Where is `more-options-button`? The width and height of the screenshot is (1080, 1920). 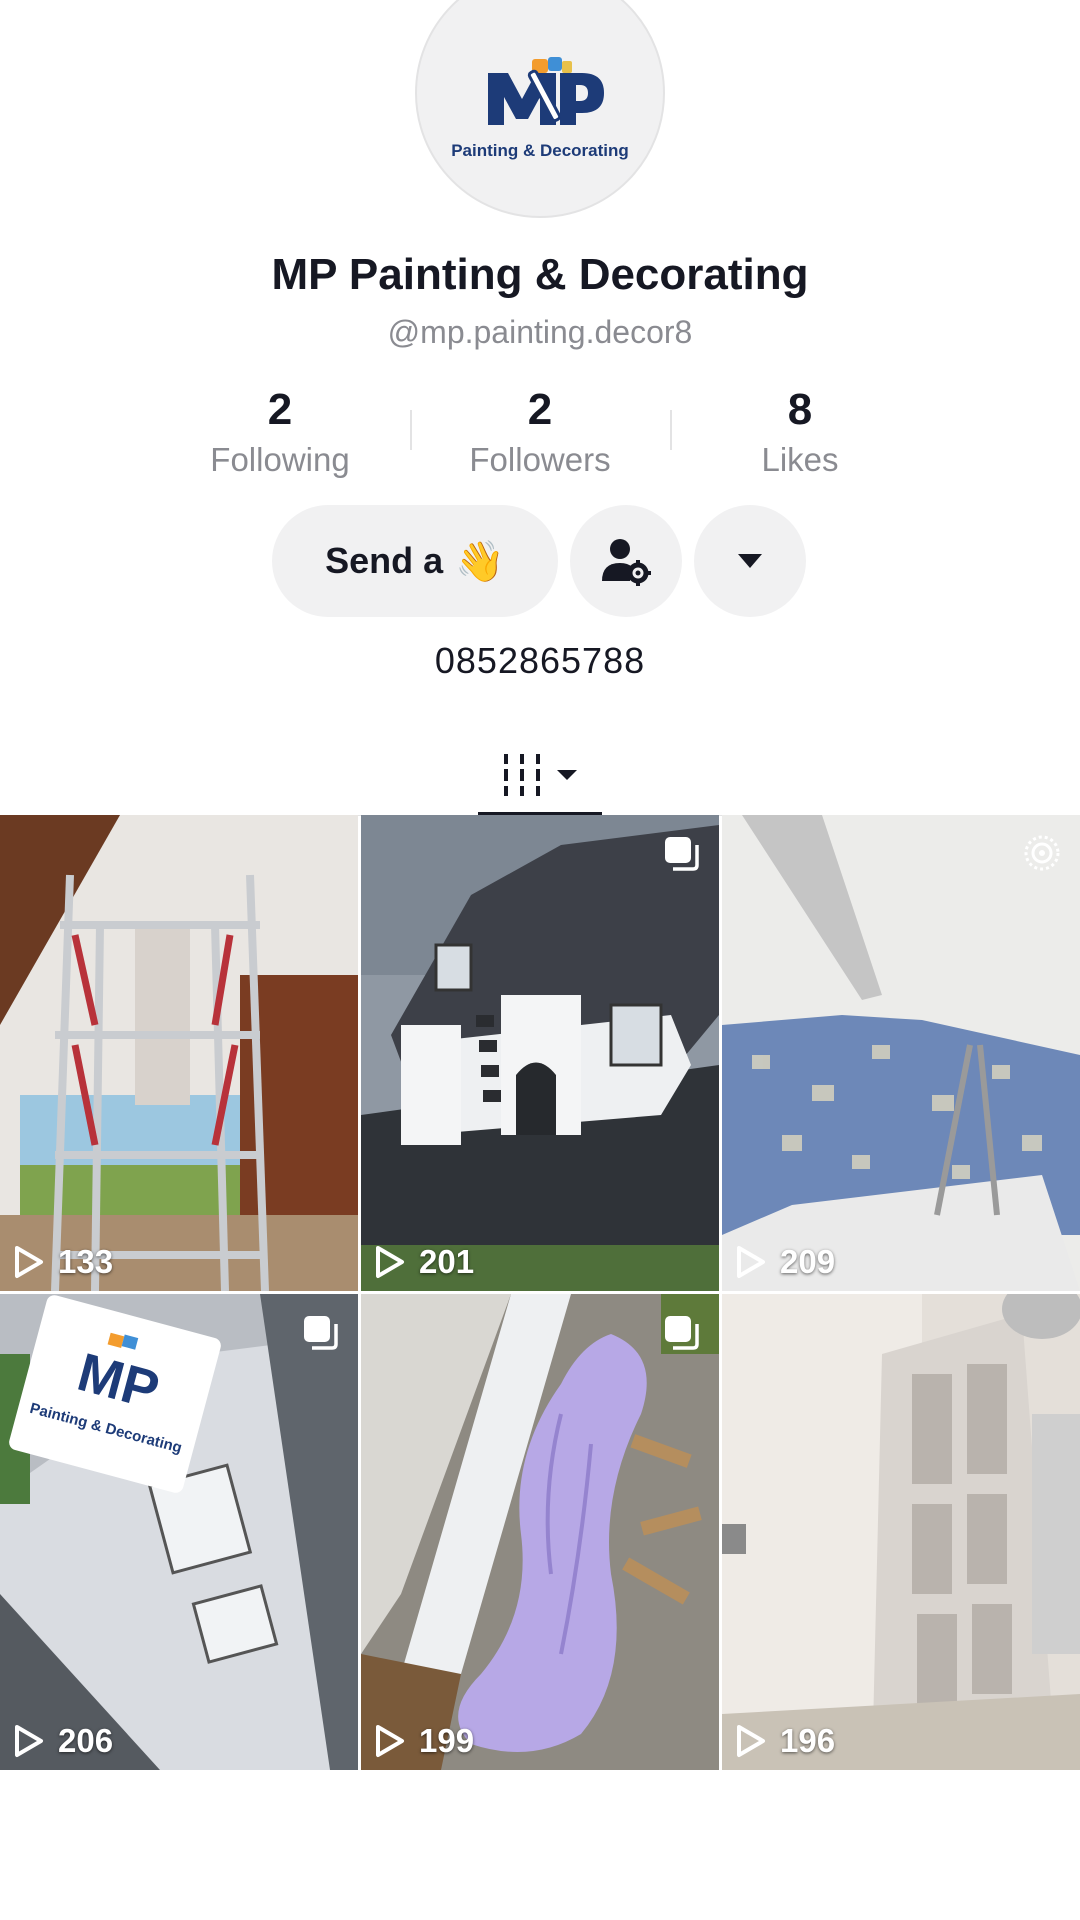
more-options-button is located at coordinates (750, 561).